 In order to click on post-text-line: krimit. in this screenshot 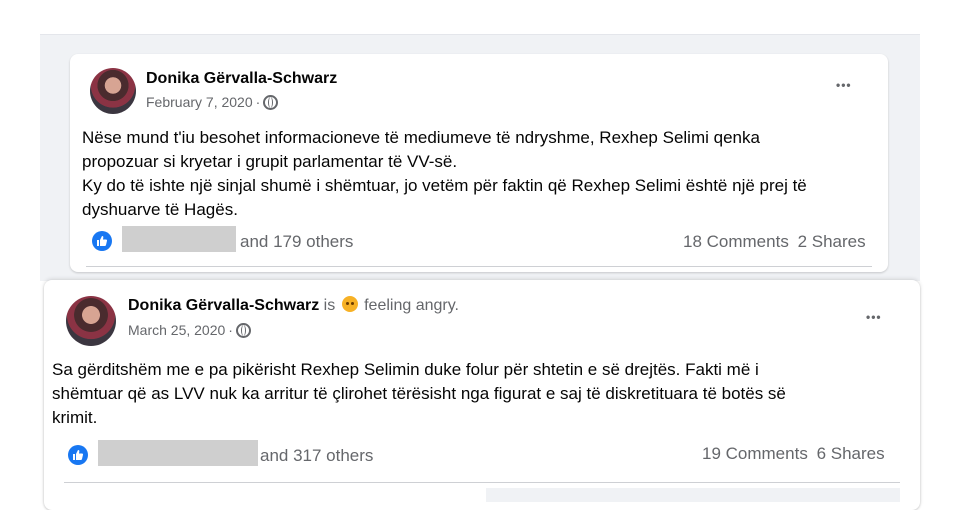, I will do `click(75, 417)`.